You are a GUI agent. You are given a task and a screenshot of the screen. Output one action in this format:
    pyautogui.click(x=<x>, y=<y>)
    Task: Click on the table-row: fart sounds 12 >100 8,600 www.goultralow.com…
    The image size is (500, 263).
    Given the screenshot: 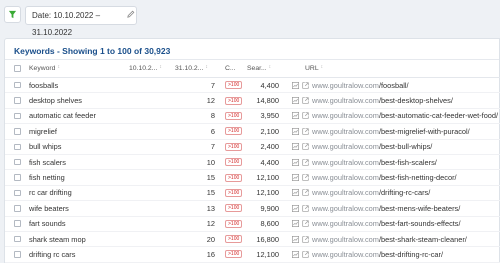 What is the action you would take?
    pyautogui.click(x=252, y=224)
    